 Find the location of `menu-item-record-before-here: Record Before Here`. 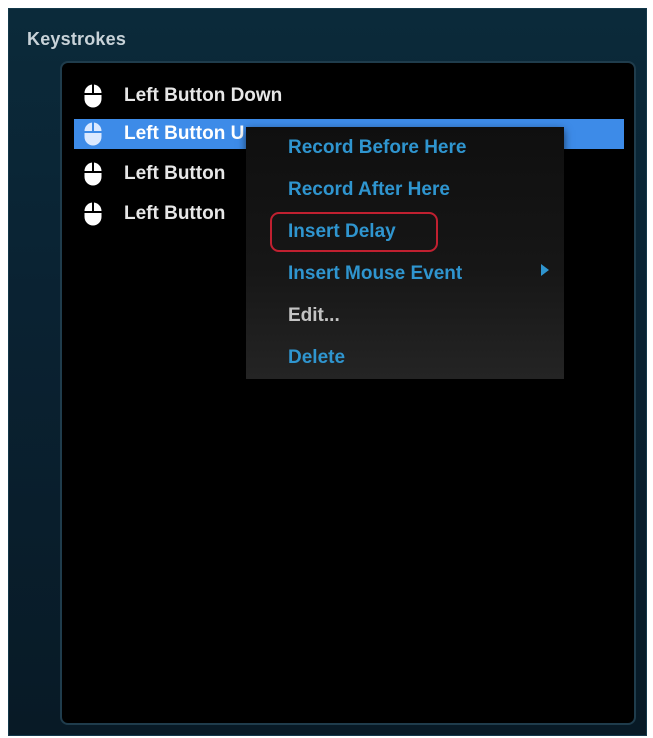

menu-item-record-before-here: Record Before Here is located at coordinates (377, 148).